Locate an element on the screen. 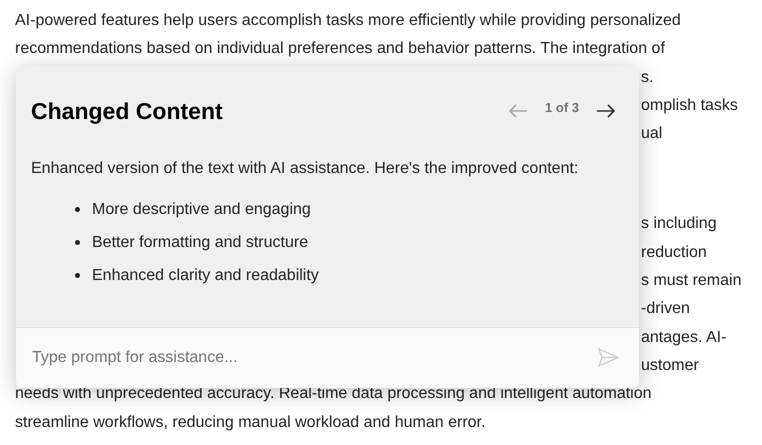  body-text: needs with unprecedented accuracy. Real-time data processing and intelligent automation is located at coordinates (333, 393).